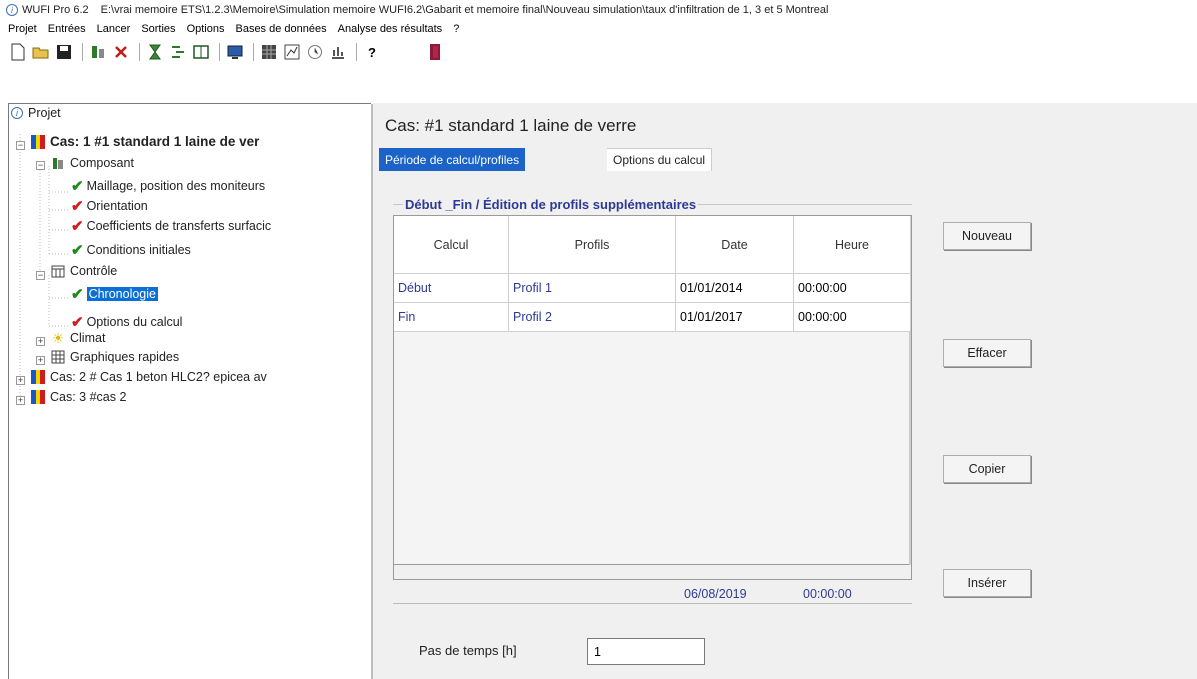  I want to click on column-header-date: Date, so click(735, 245).